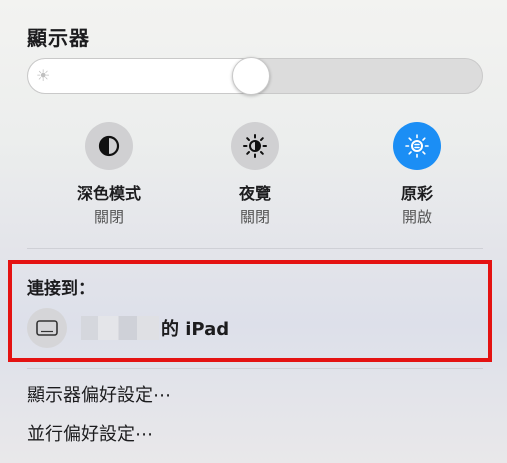 This screenshot has width=507, height=463. What do you see at coordinates (43, 75) in the screenshot?
I see `brightness-sun-icon: ☀` at bounding box center [43, 75].